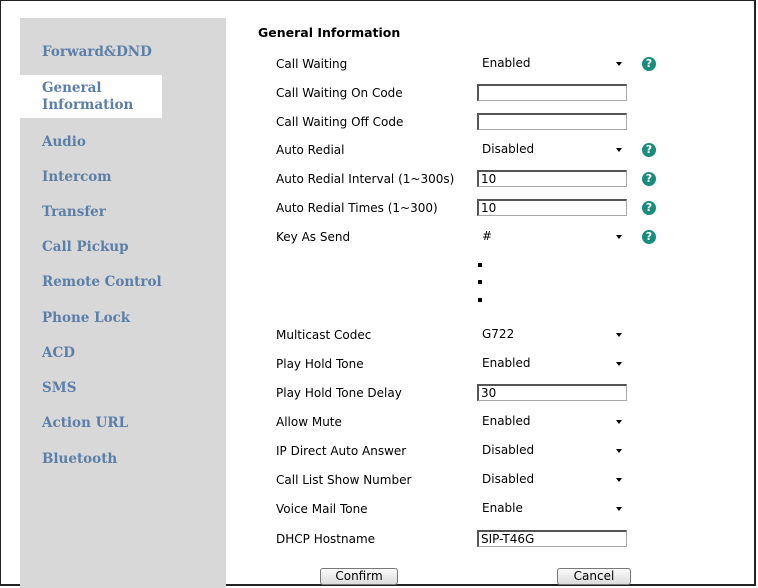 Image resolution: width=758 pixels, height=588 pixels. I want to click on allow-mute-value: Enabled, so click(506, 421).